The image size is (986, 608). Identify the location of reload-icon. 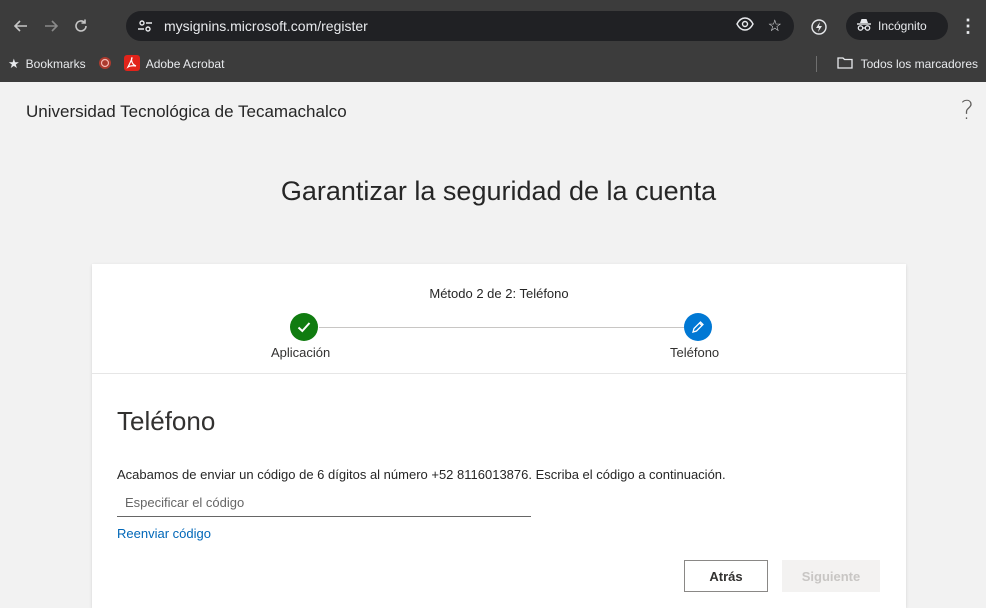
(81, 26).